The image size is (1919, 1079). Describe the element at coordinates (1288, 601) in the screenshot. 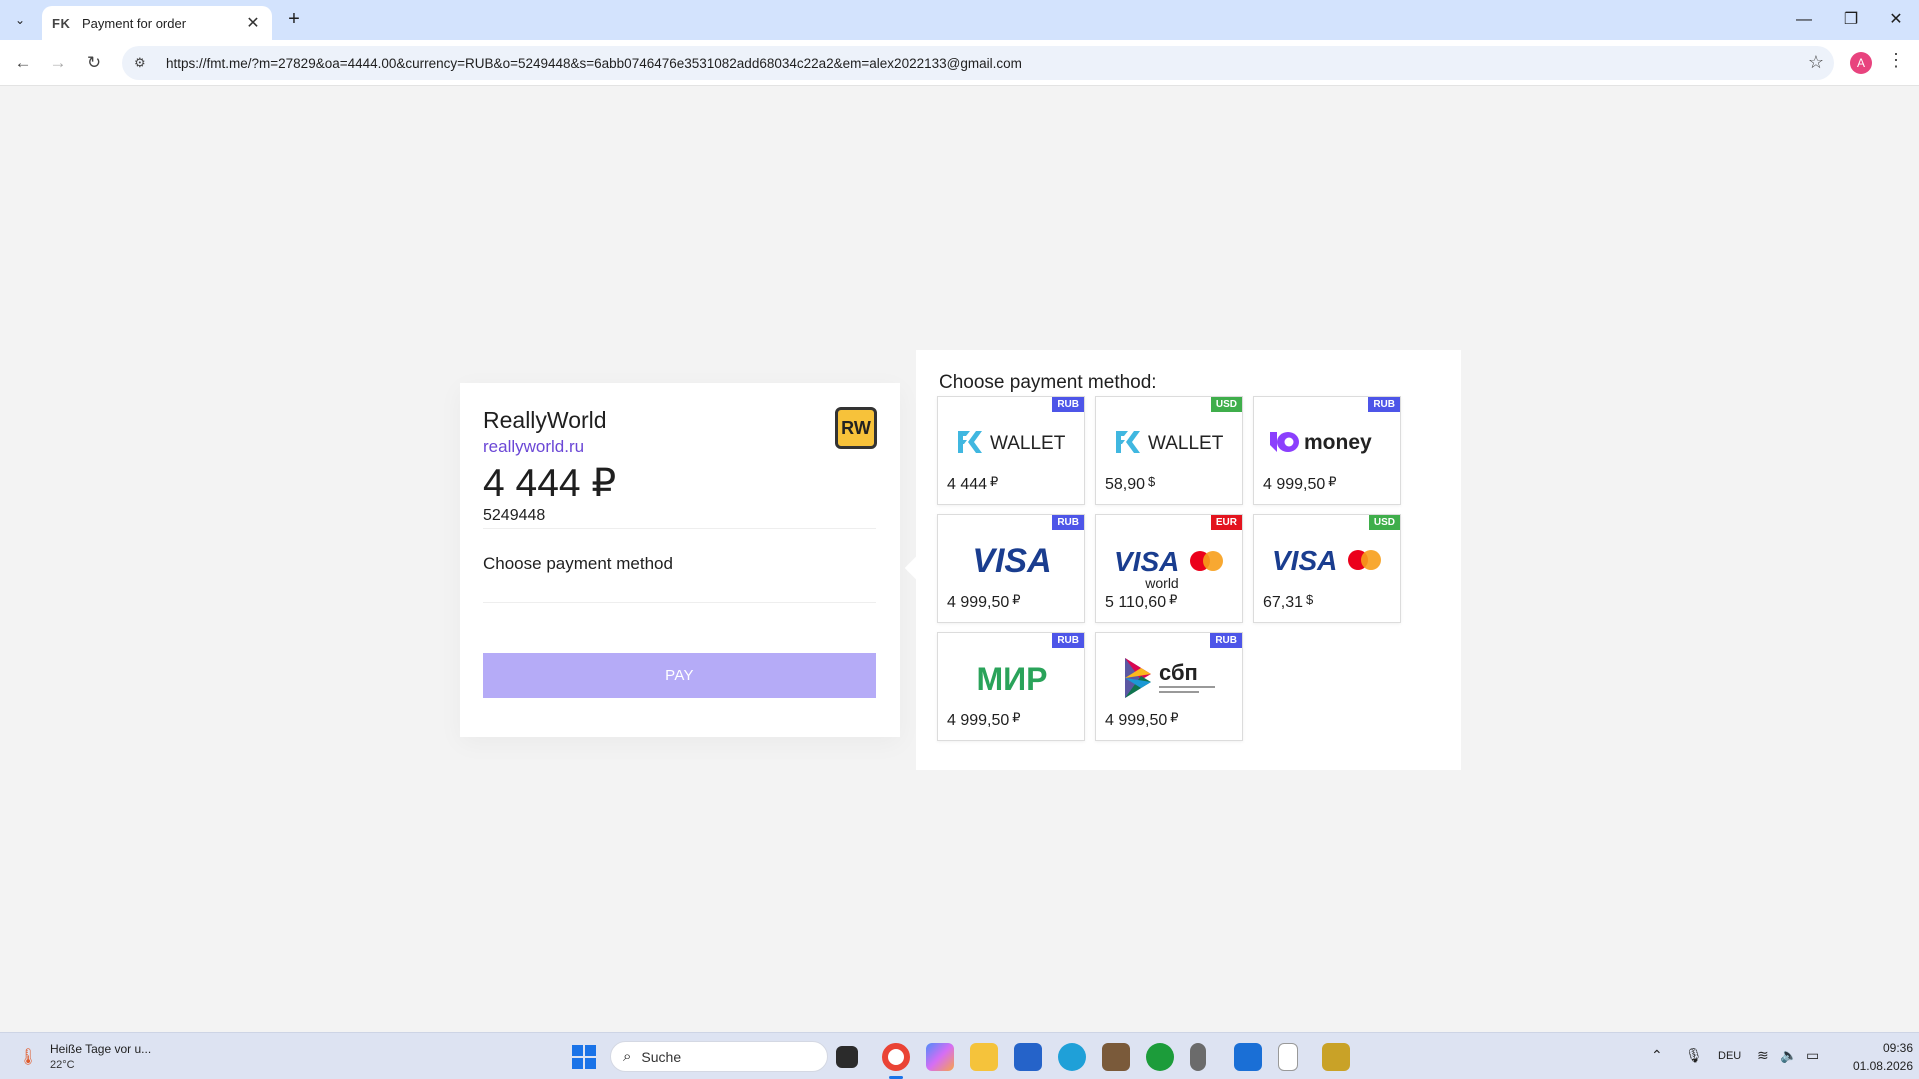

I see `method-price: 67,31 $` at that location.